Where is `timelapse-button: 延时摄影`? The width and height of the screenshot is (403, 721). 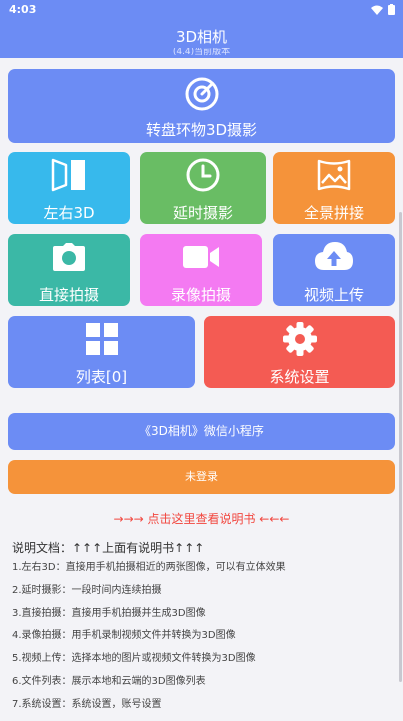 timelapse-button: 延时摄影 is located at coordinates (203, 188).